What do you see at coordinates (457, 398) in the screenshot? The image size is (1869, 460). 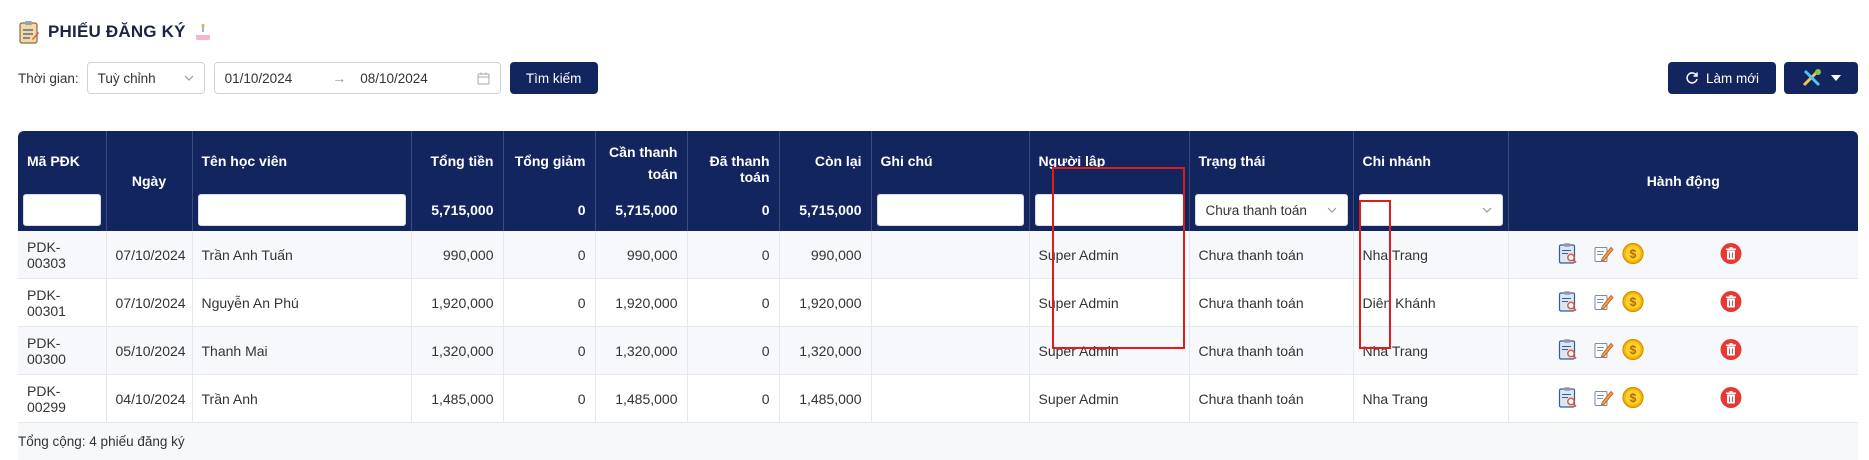 I see `cell-total: 1,485,000` at bounding box center [457, 398].